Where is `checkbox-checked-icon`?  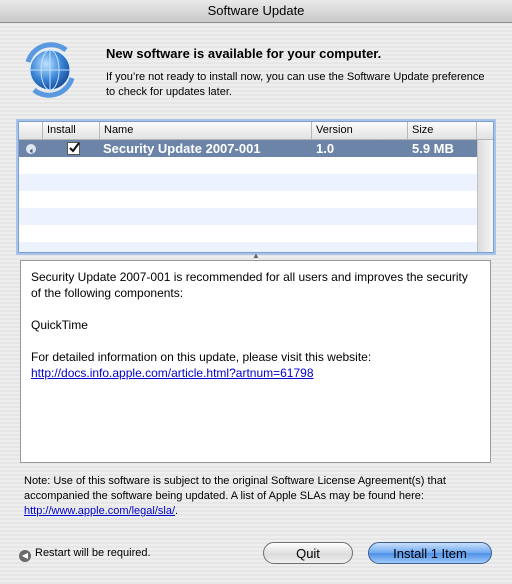 checkbox-checked-icon is located at coordinates (74, 147).